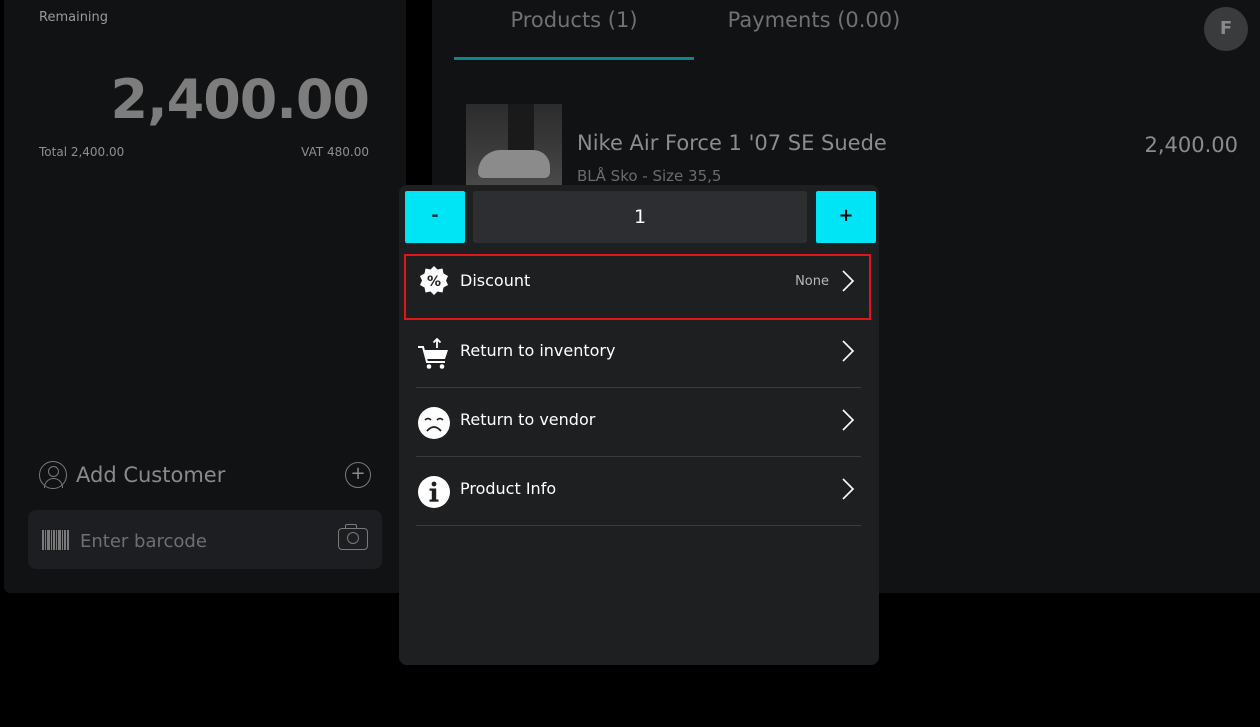 This screenshot has width=1260, height=727. I want to click on product-image, so click(514, 145).